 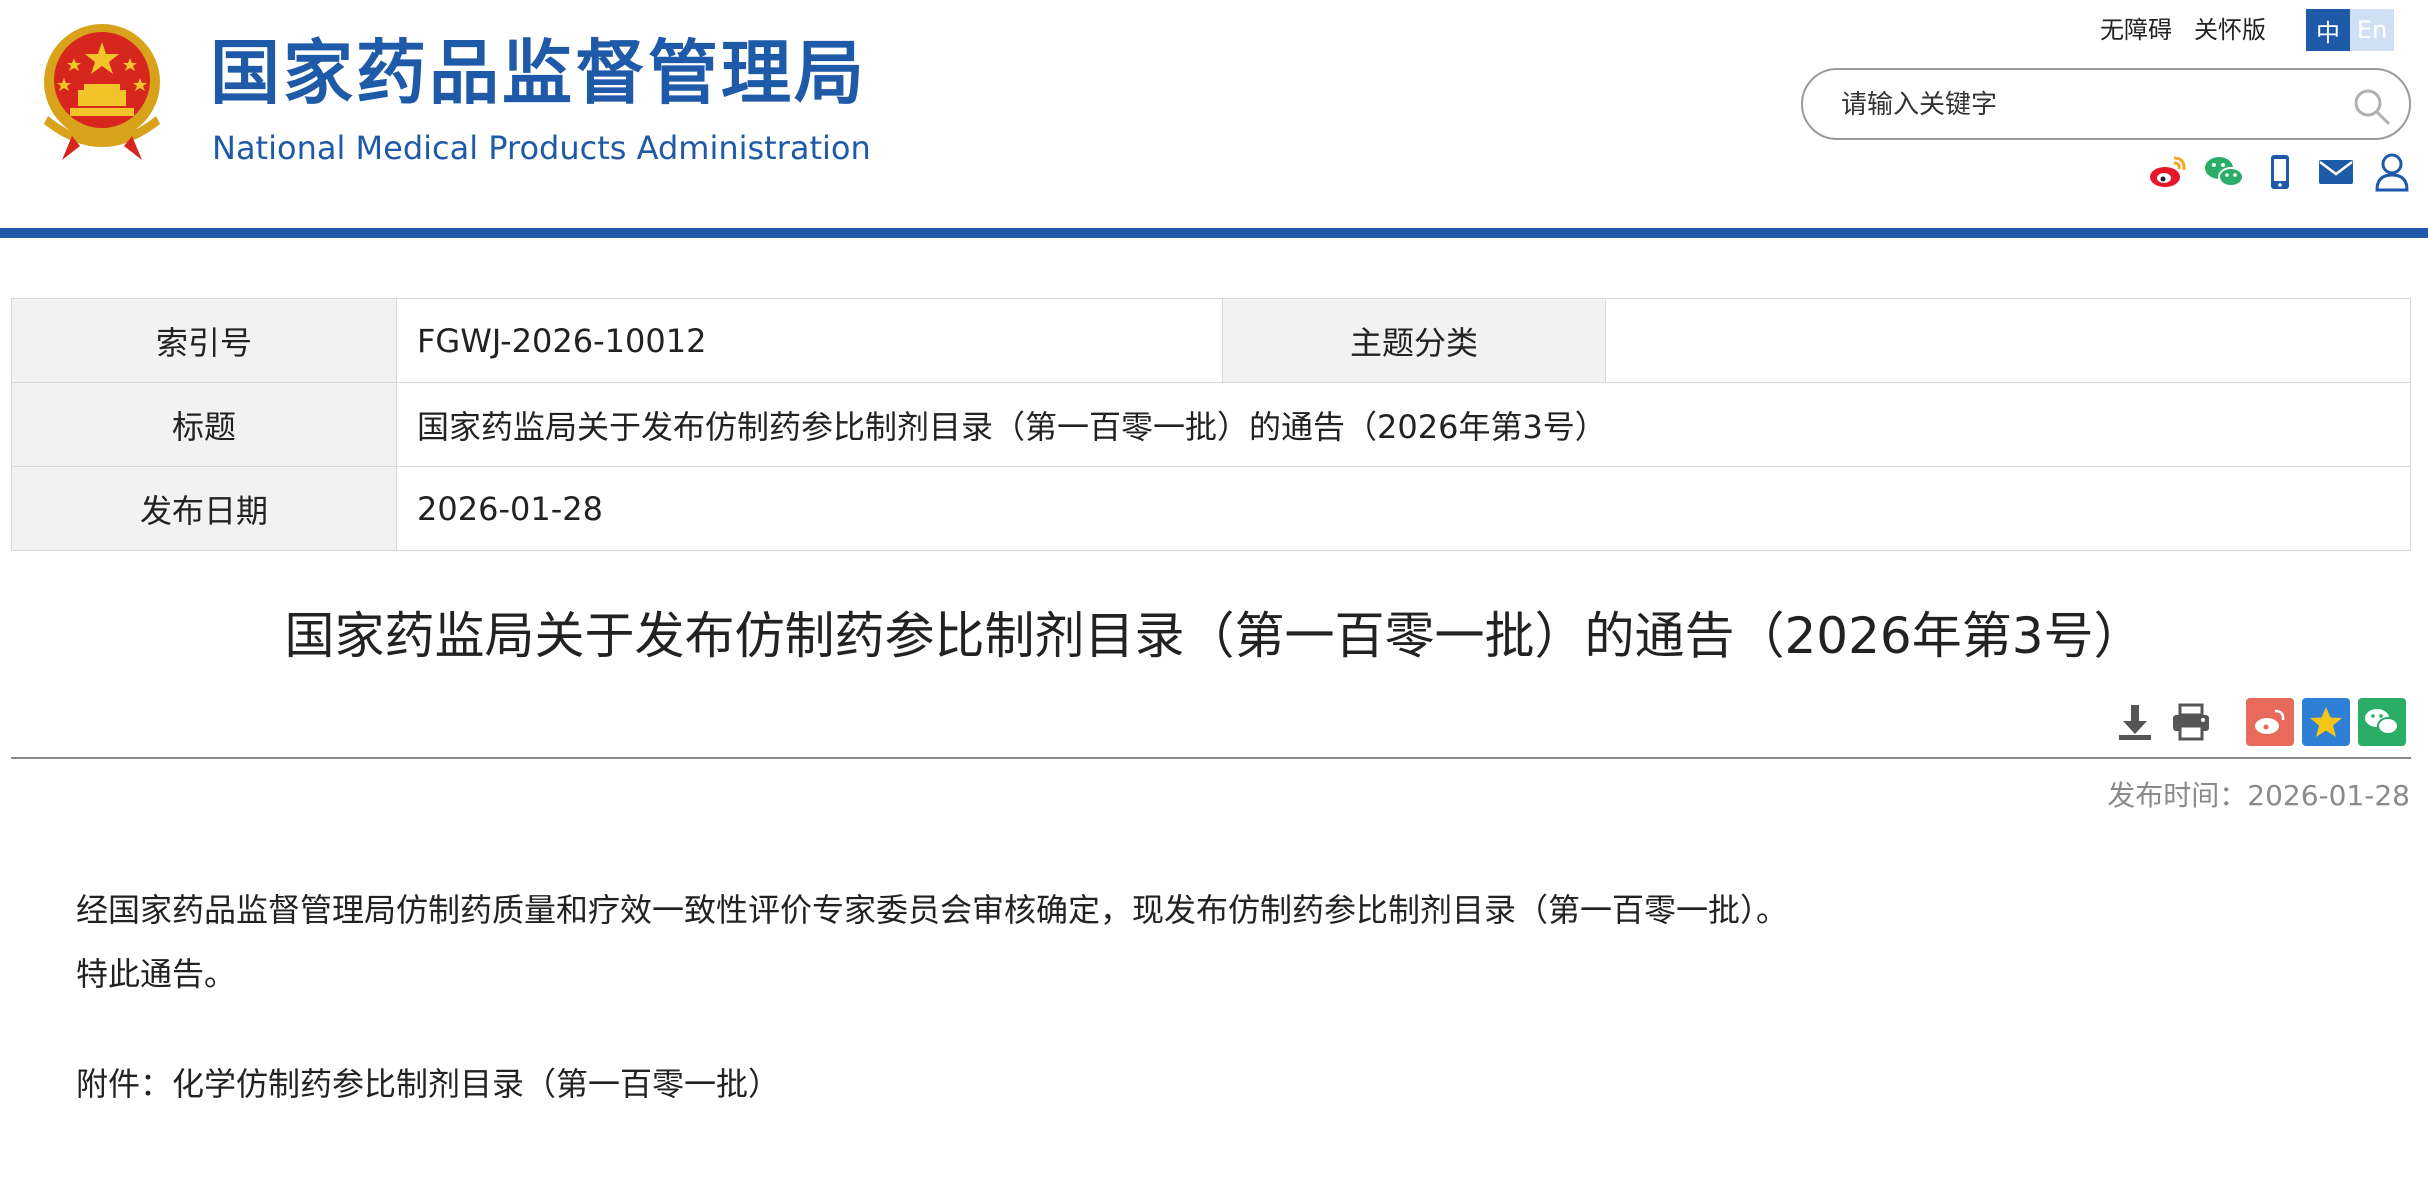 I want to click on publish-time: 发布时间：2026-01-28, so click(x=2258, y=796).